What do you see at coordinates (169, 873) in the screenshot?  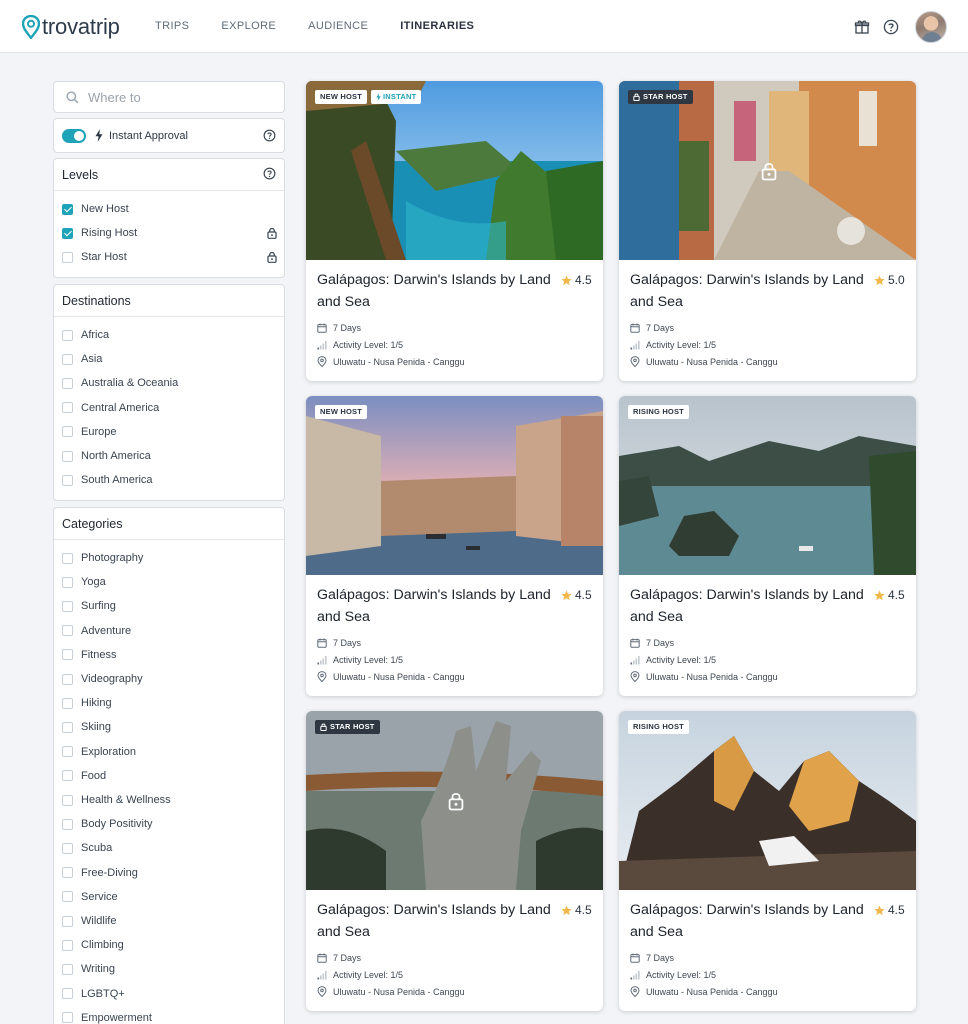 I see `category-free-diving: Free-Diving` at bounding box center [169, 873].